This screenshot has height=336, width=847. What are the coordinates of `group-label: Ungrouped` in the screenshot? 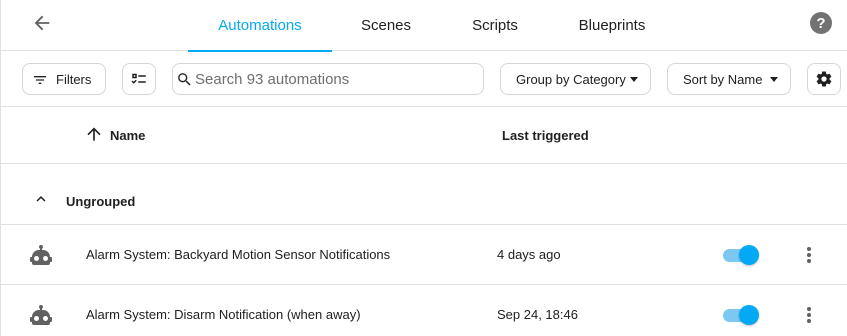 It's located at (101, 201).